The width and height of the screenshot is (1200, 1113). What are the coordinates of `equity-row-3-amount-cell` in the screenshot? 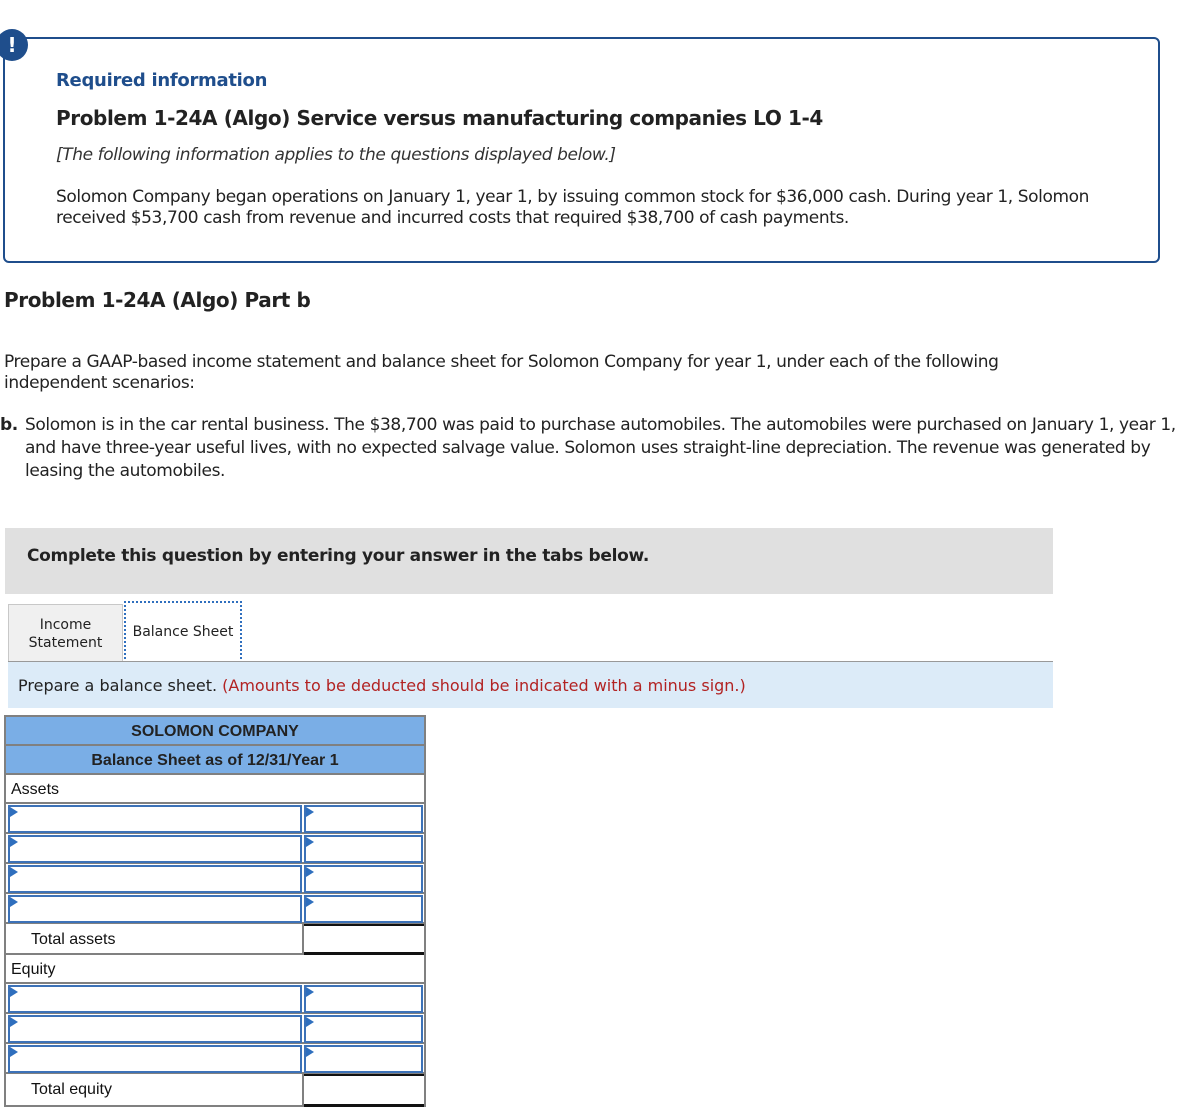 It's located at (363, 1059).